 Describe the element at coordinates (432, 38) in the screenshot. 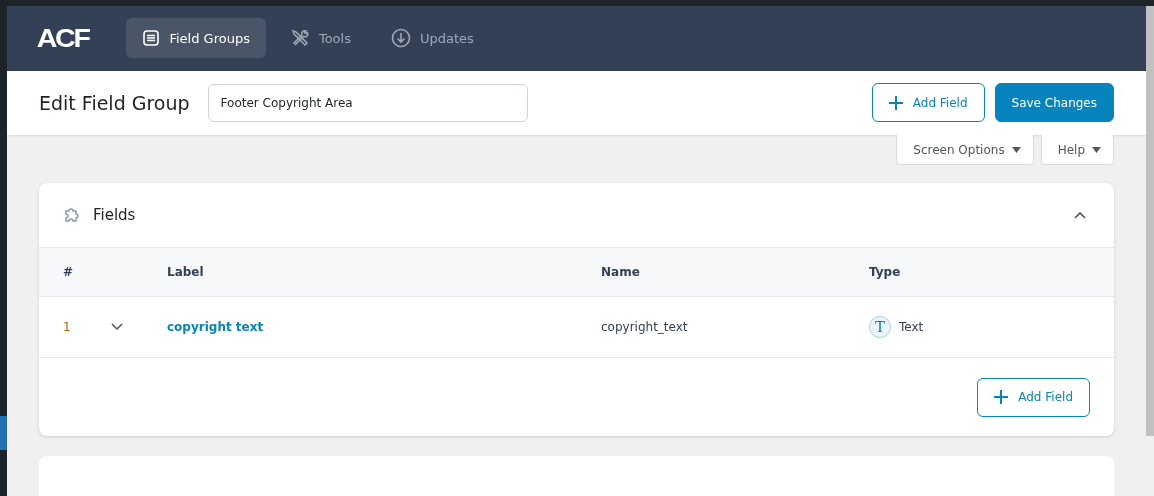

I see `nav-tab: Updates` at that location.